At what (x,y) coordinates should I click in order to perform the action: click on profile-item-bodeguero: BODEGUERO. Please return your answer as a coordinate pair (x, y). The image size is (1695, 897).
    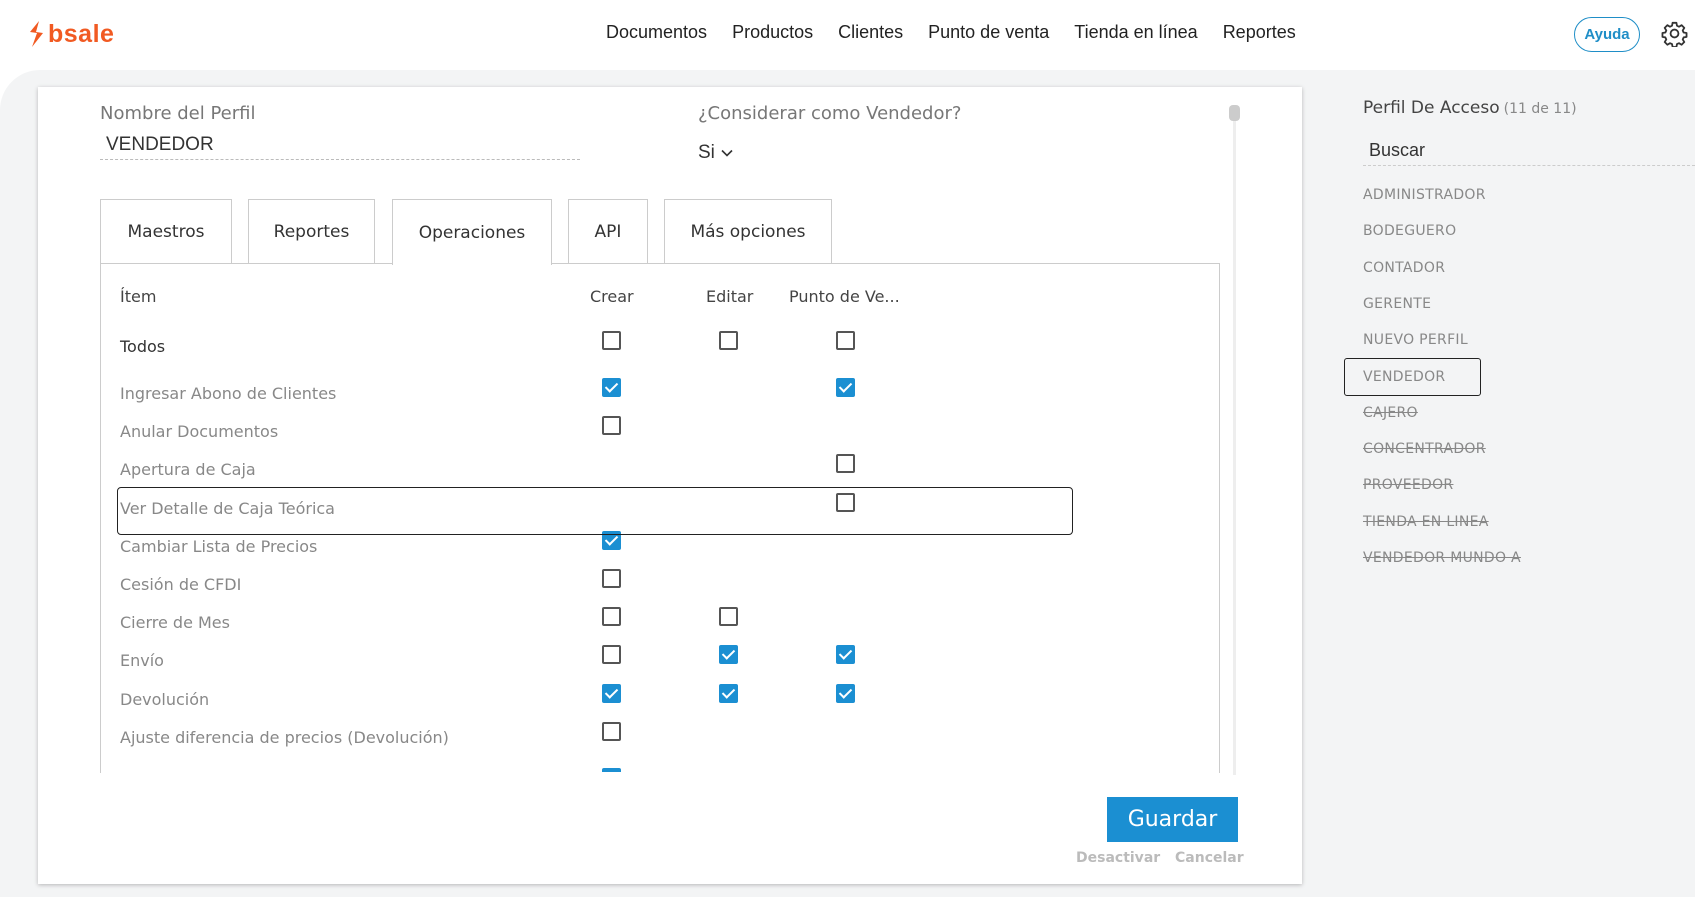
    Looking at the image, I should click on (1409, 231).